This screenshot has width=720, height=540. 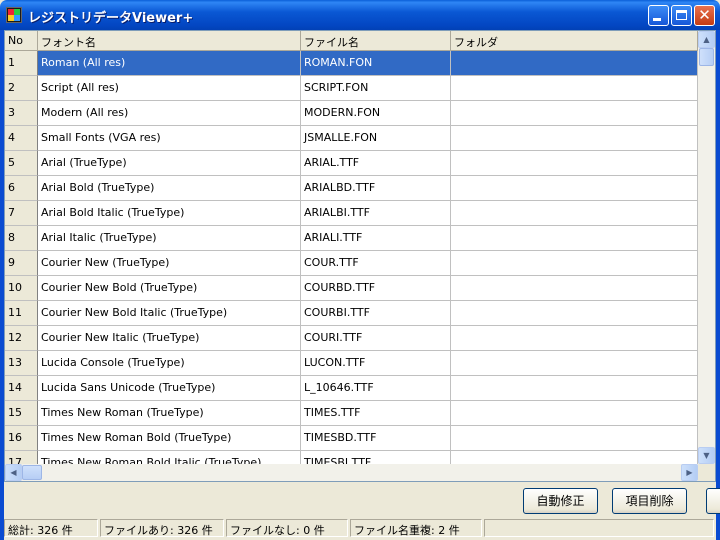 What do you see at coordinates (169, 213) in the screenshot?
I see `font-name-cell: Arial Bold Italic (TrueType)` at bounding box center [169, 213].